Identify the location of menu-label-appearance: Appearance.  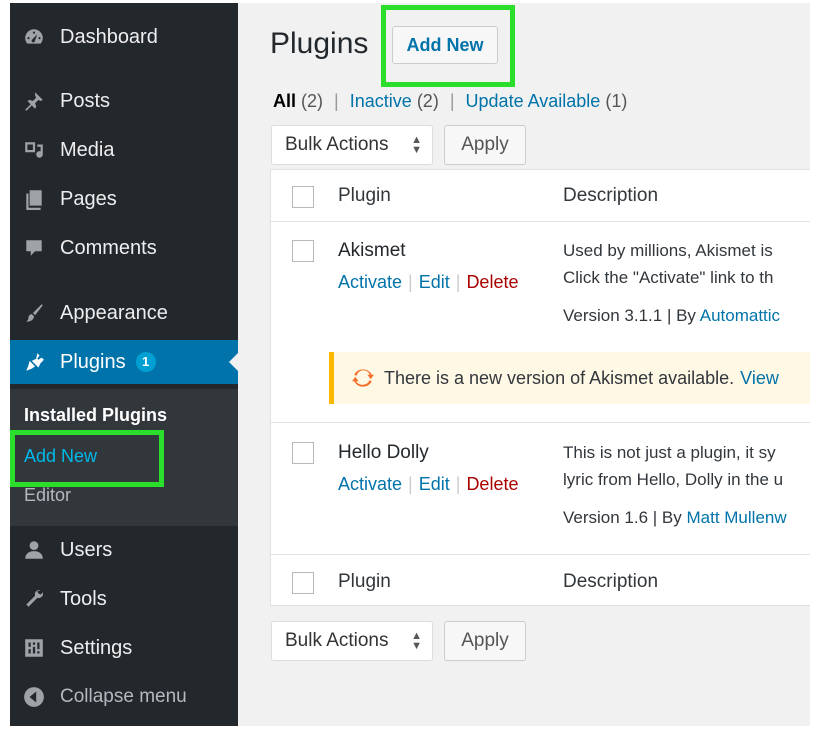
(114, 312).